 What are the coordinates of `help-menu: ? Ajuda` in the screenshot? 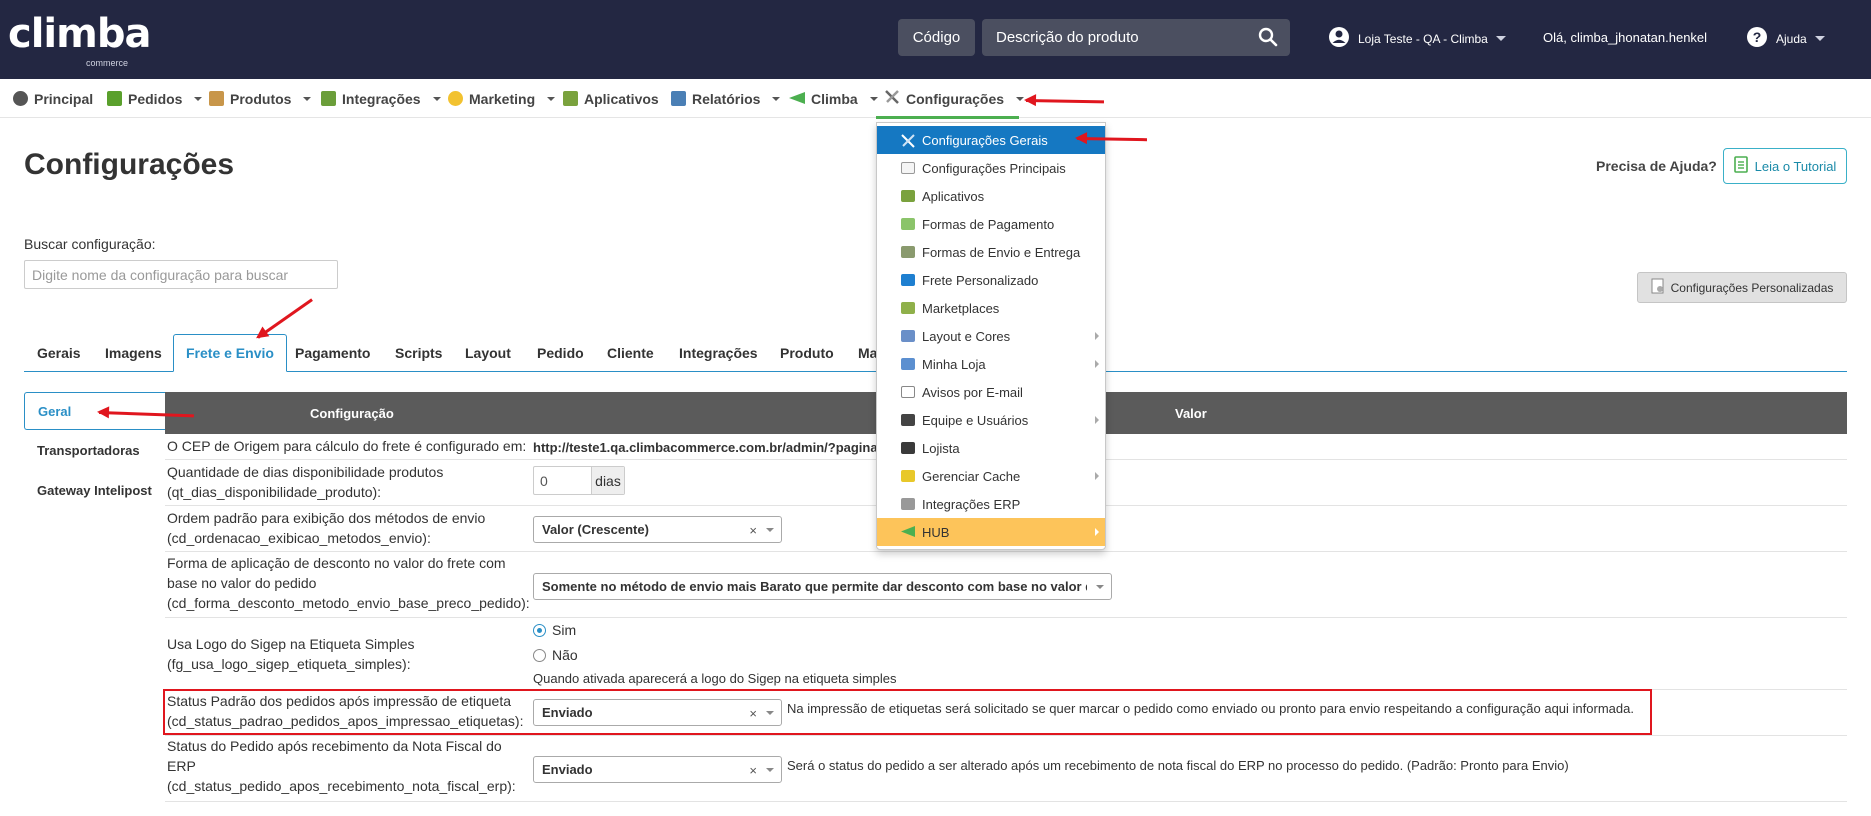 It's located at (1785, 38).